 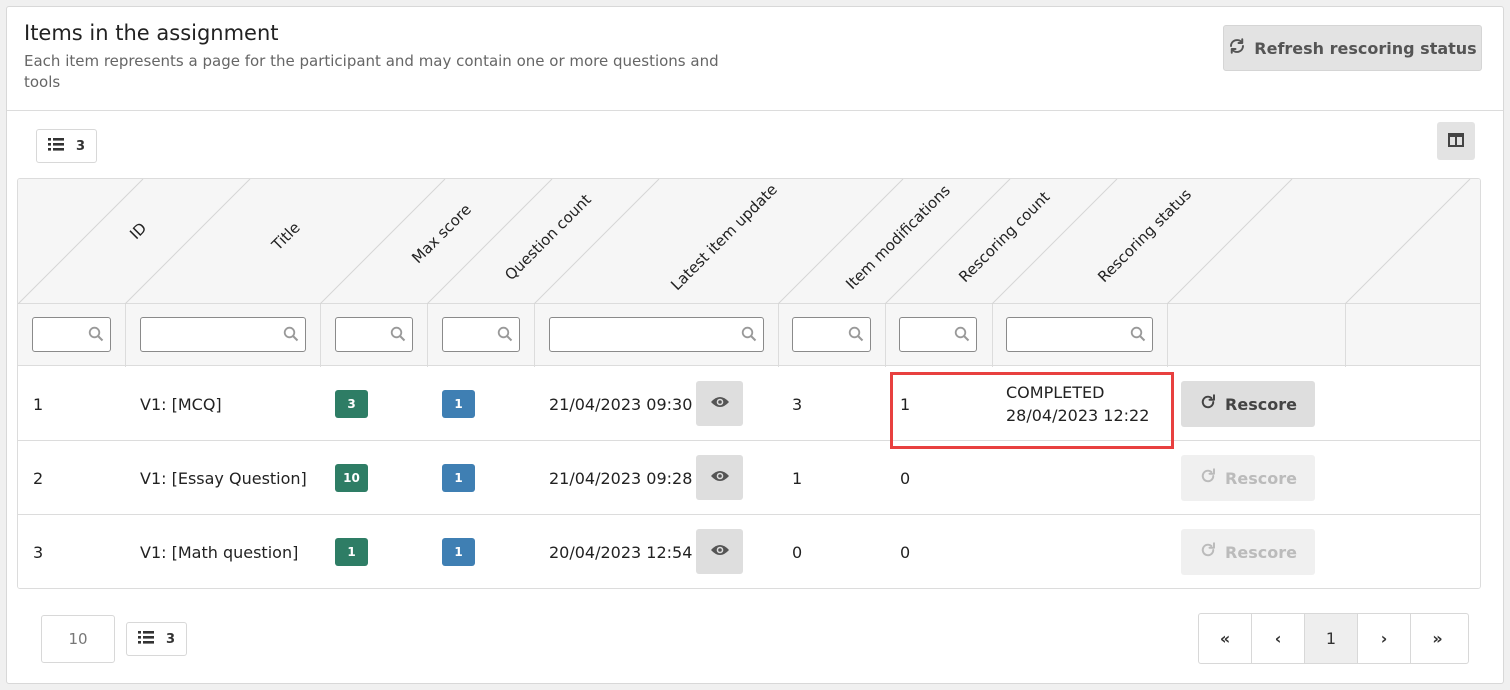 What do you see at coordinates (351, 478) in the screenshot?
I see `max-score-badge: 10` at bounding box center [351, 478].